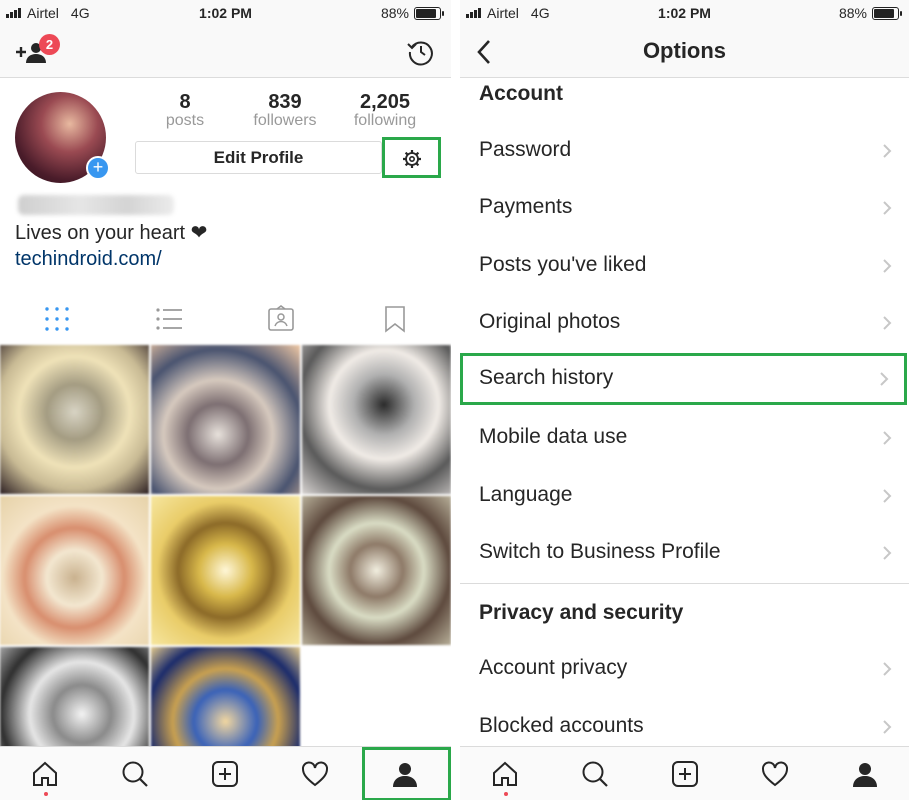  Describe the element at coordinates (258, 157) in the screenshot. I see `edit-profile-button: Edit Profile` at that location.